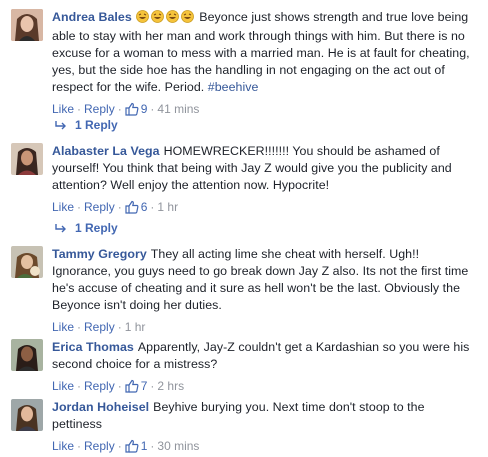  What do you see at coordinates (144, 386) in the screenshot?
I see `like-count-value: 7` at bounding box center [144, 386].